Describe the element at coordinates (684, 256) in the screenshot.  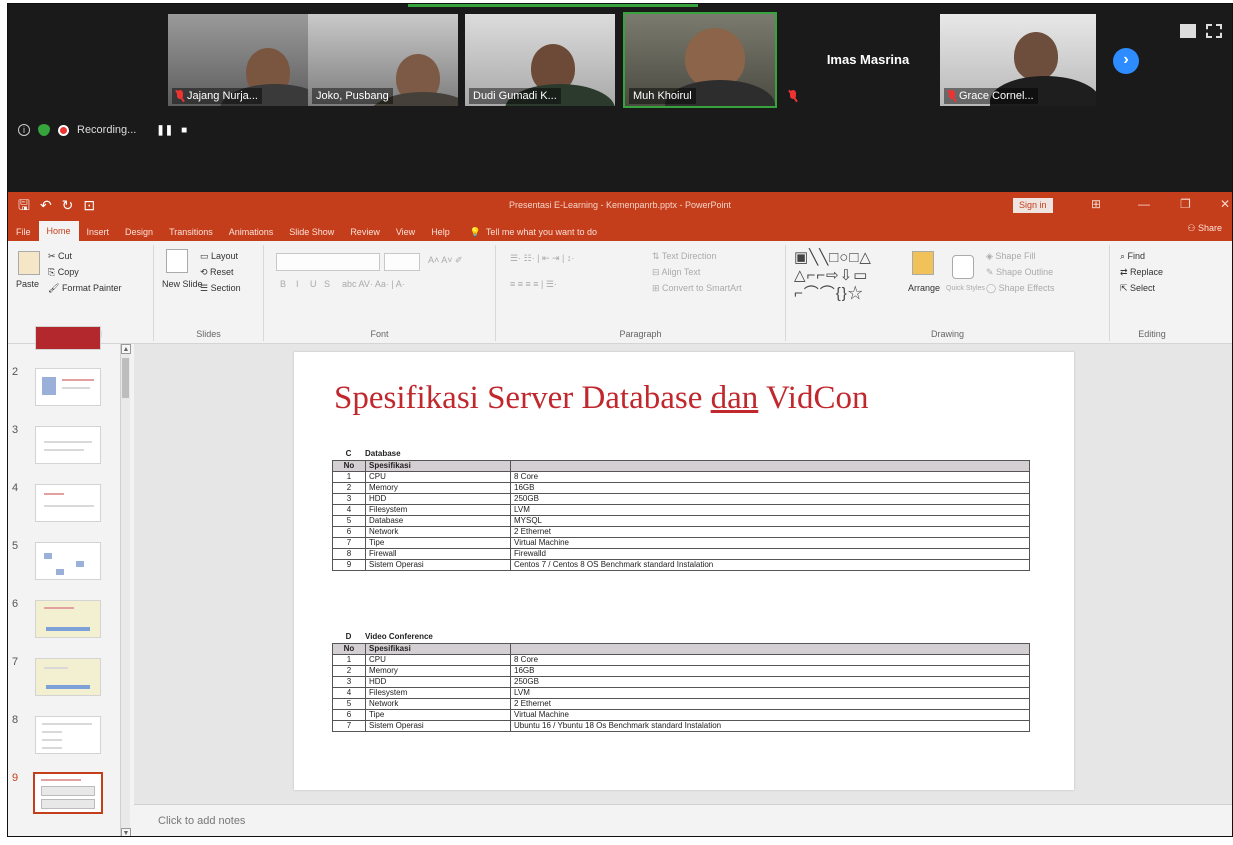
I see `text-direction-button: ⇅ Text Direction` at that location.